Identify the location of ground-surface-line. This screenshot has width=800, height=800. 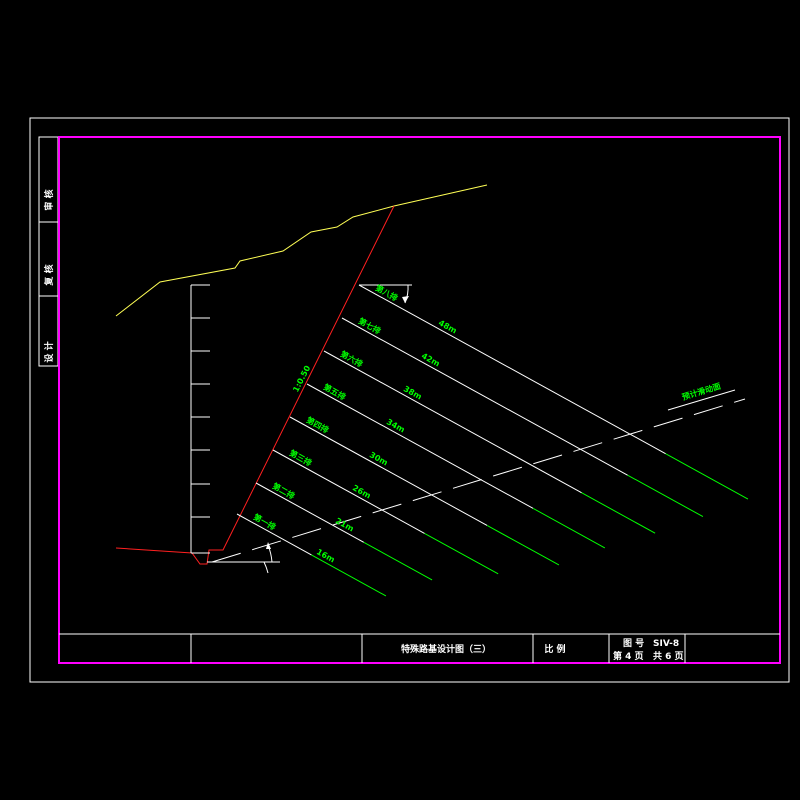
(301, 250).